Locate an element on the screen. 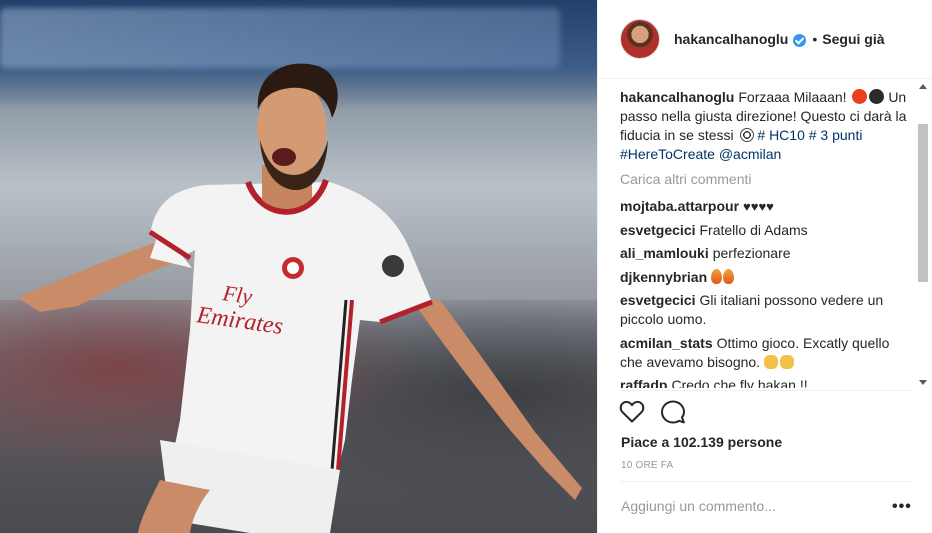 Image resolution: width=932 pixels, height=533 pixels. comment-username: djkennybrian is located at coordinates (663, 277).